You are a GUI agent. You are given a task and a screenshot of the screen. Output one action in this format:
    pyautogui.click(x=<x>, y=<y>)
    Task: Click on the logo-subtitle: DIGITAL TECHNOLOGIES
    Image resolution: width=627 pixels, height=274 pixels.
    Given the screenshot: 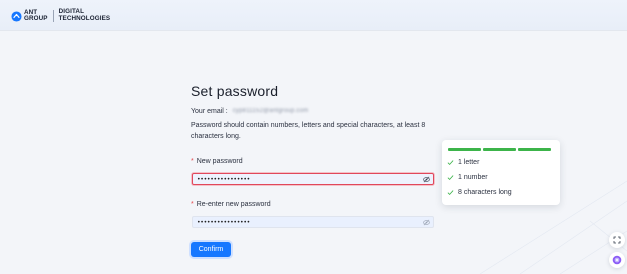 What is the action you would take?
    pyautogui.click(x=84, y=15)
    